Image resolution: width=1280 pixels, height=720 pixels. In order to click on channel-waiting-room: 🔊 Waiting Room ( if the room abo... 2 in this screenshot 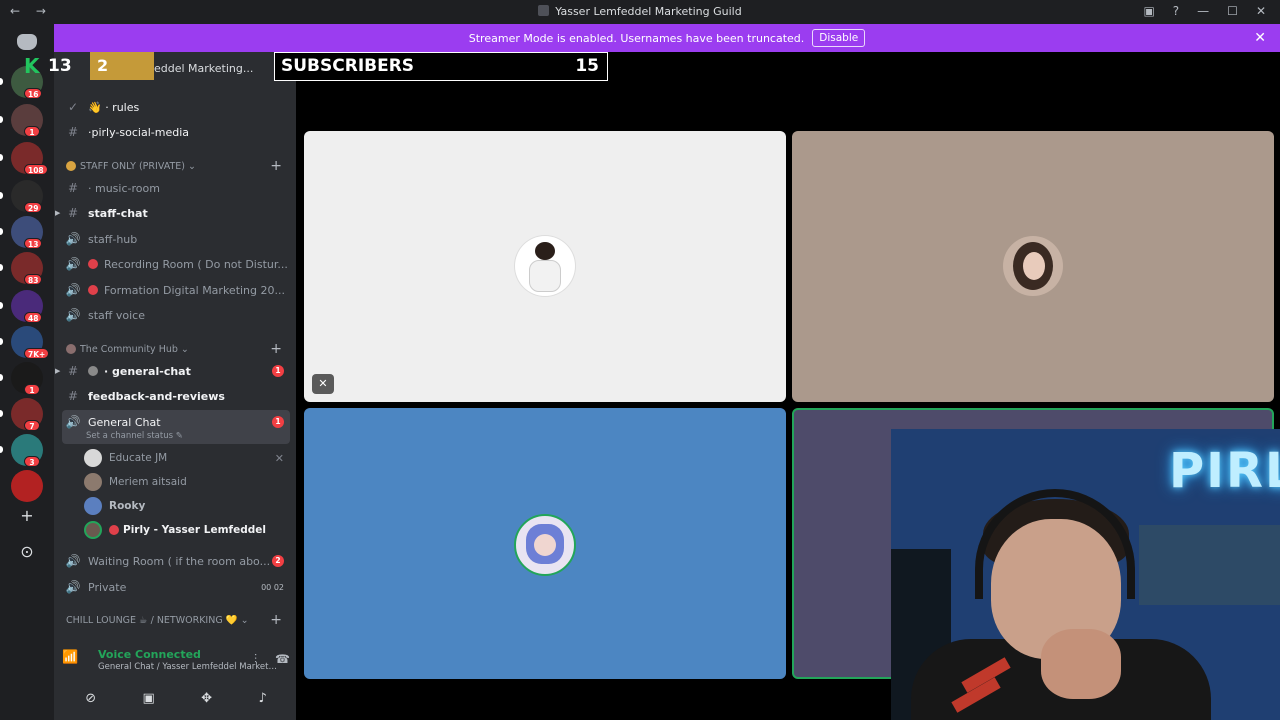, I will do `click(176, 561)`.